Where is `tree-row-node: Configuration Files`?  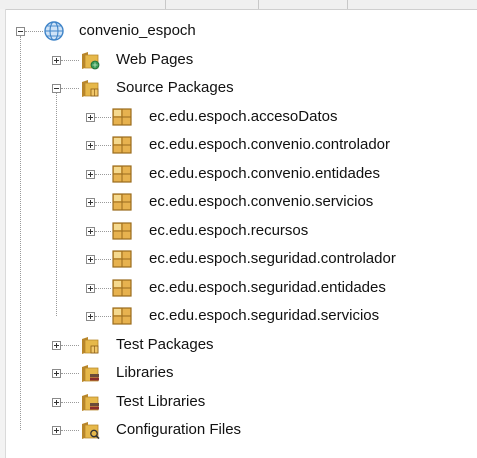 tree-row-node: Configuration Files is located at coordinates (238, 430).